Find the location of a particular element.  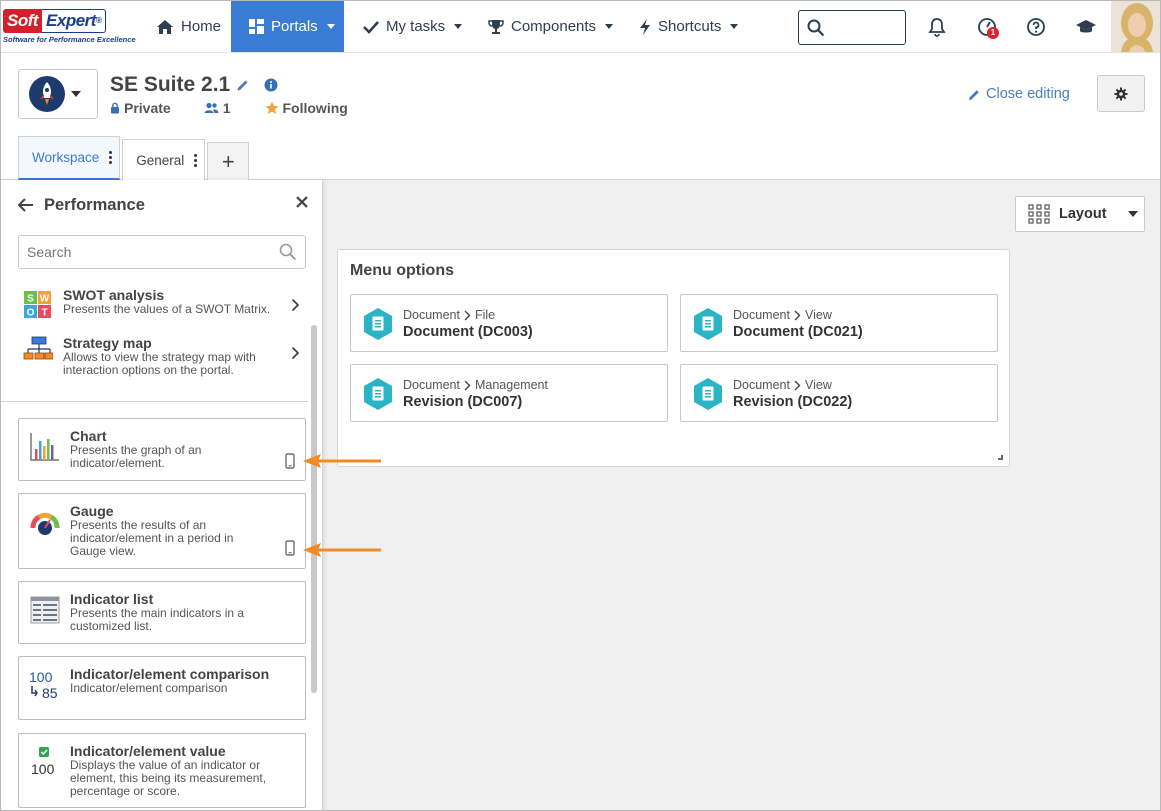

graduation-cap-icon is located at coordinates (1086, 27).